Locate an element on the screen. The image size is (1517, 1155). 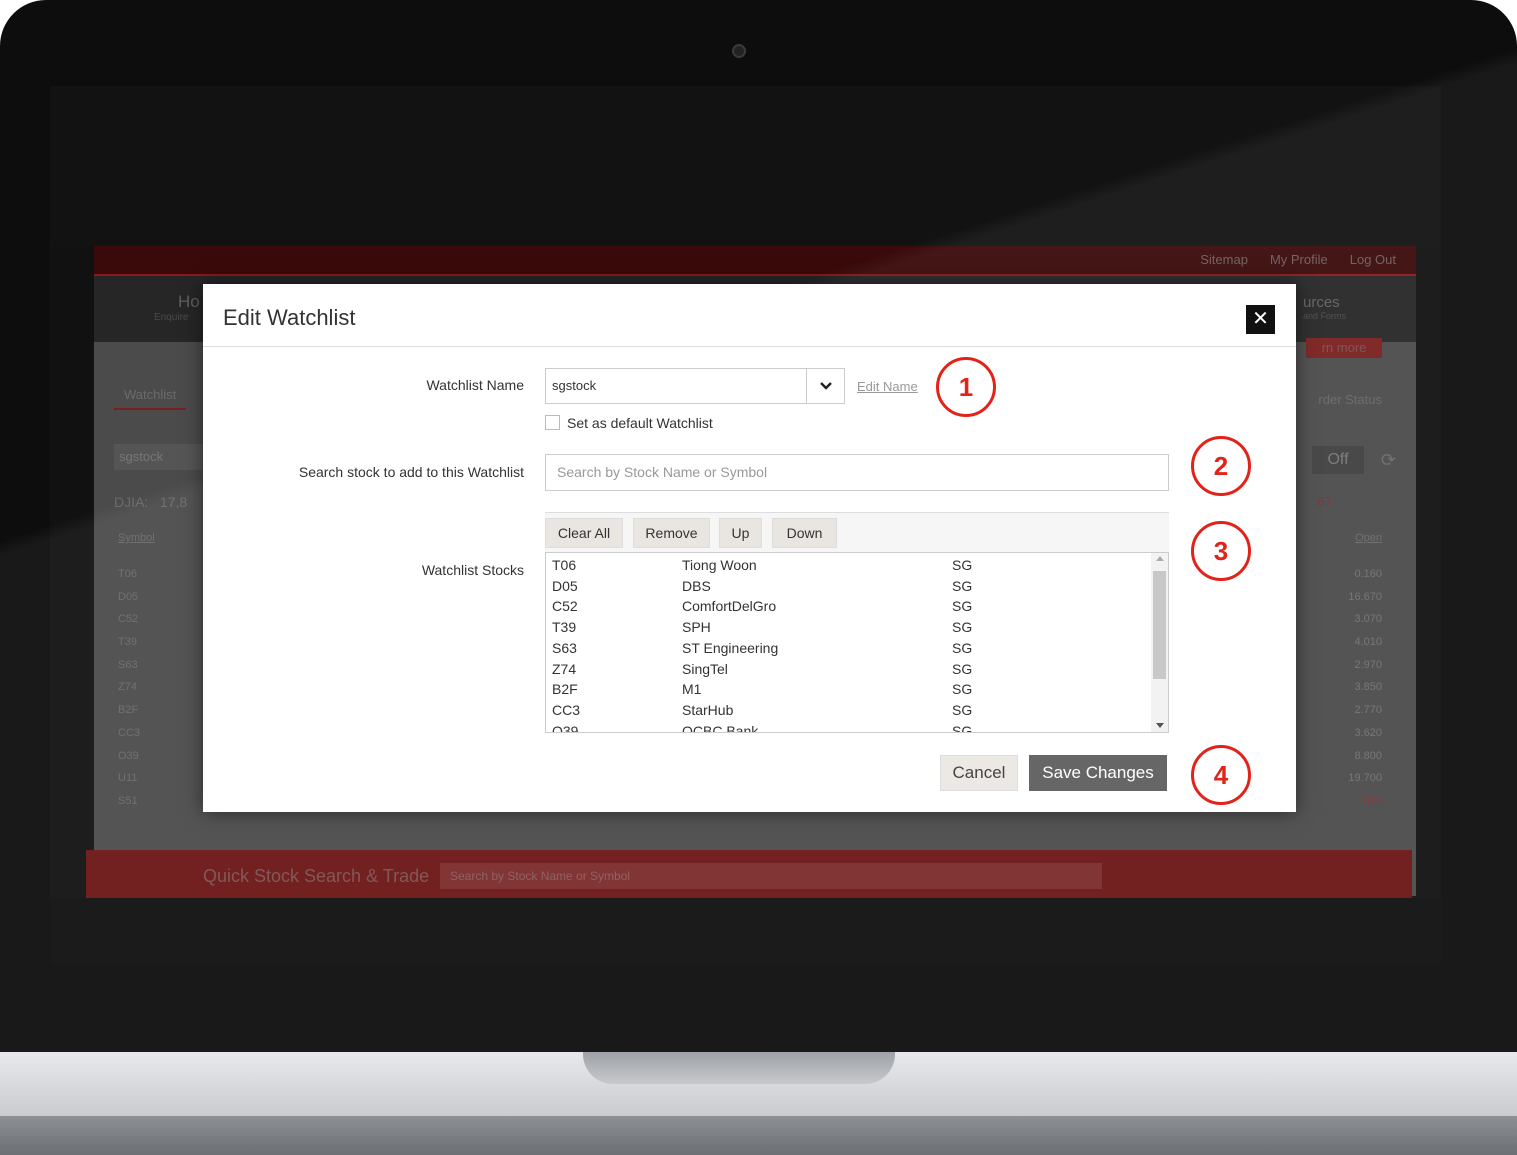
default-watchlist-label: Set as default Watchlist is located at coordinates (640, 423).